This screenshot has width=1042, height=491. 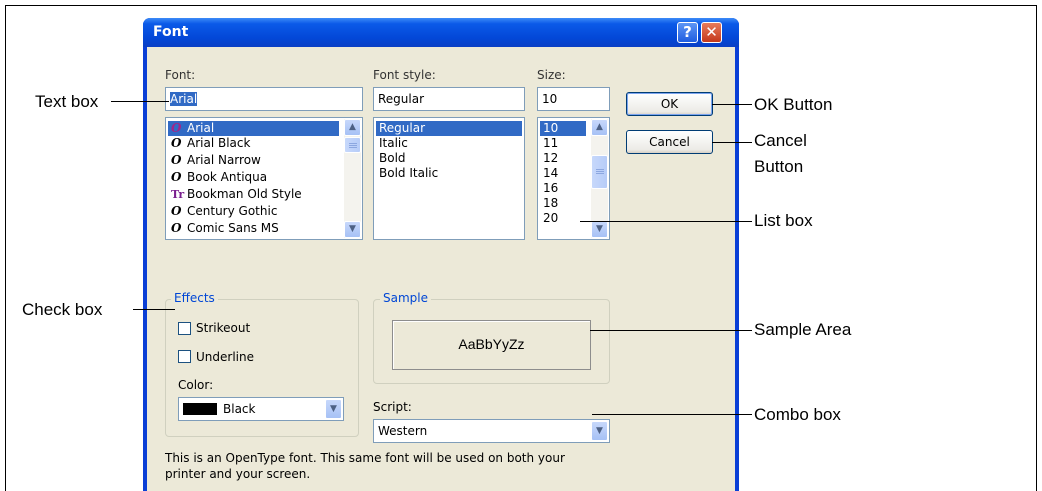 I want to click on sample-area: AaBbYyZz, so click(x=491, y=345).